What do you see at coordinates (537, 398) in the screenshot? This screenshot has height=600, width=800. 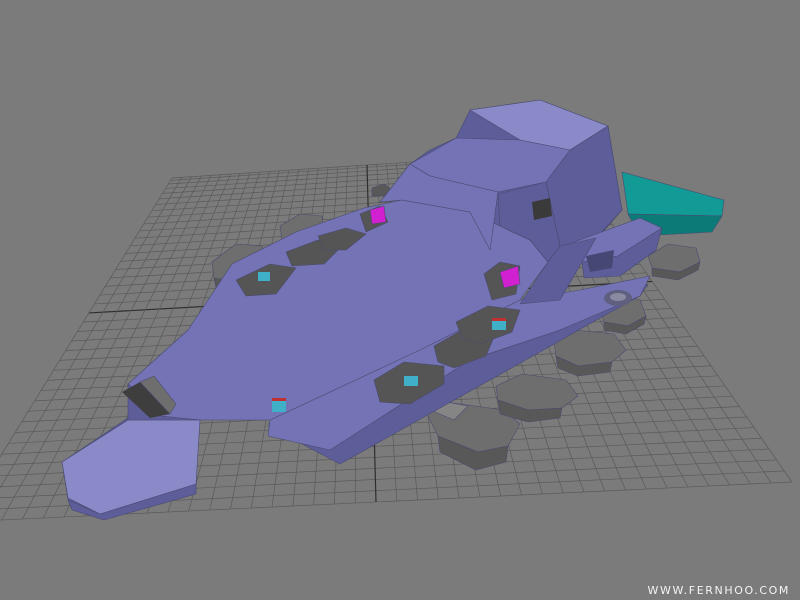 I see `gear-pod-right-mid` at bounding box center [537, 398].